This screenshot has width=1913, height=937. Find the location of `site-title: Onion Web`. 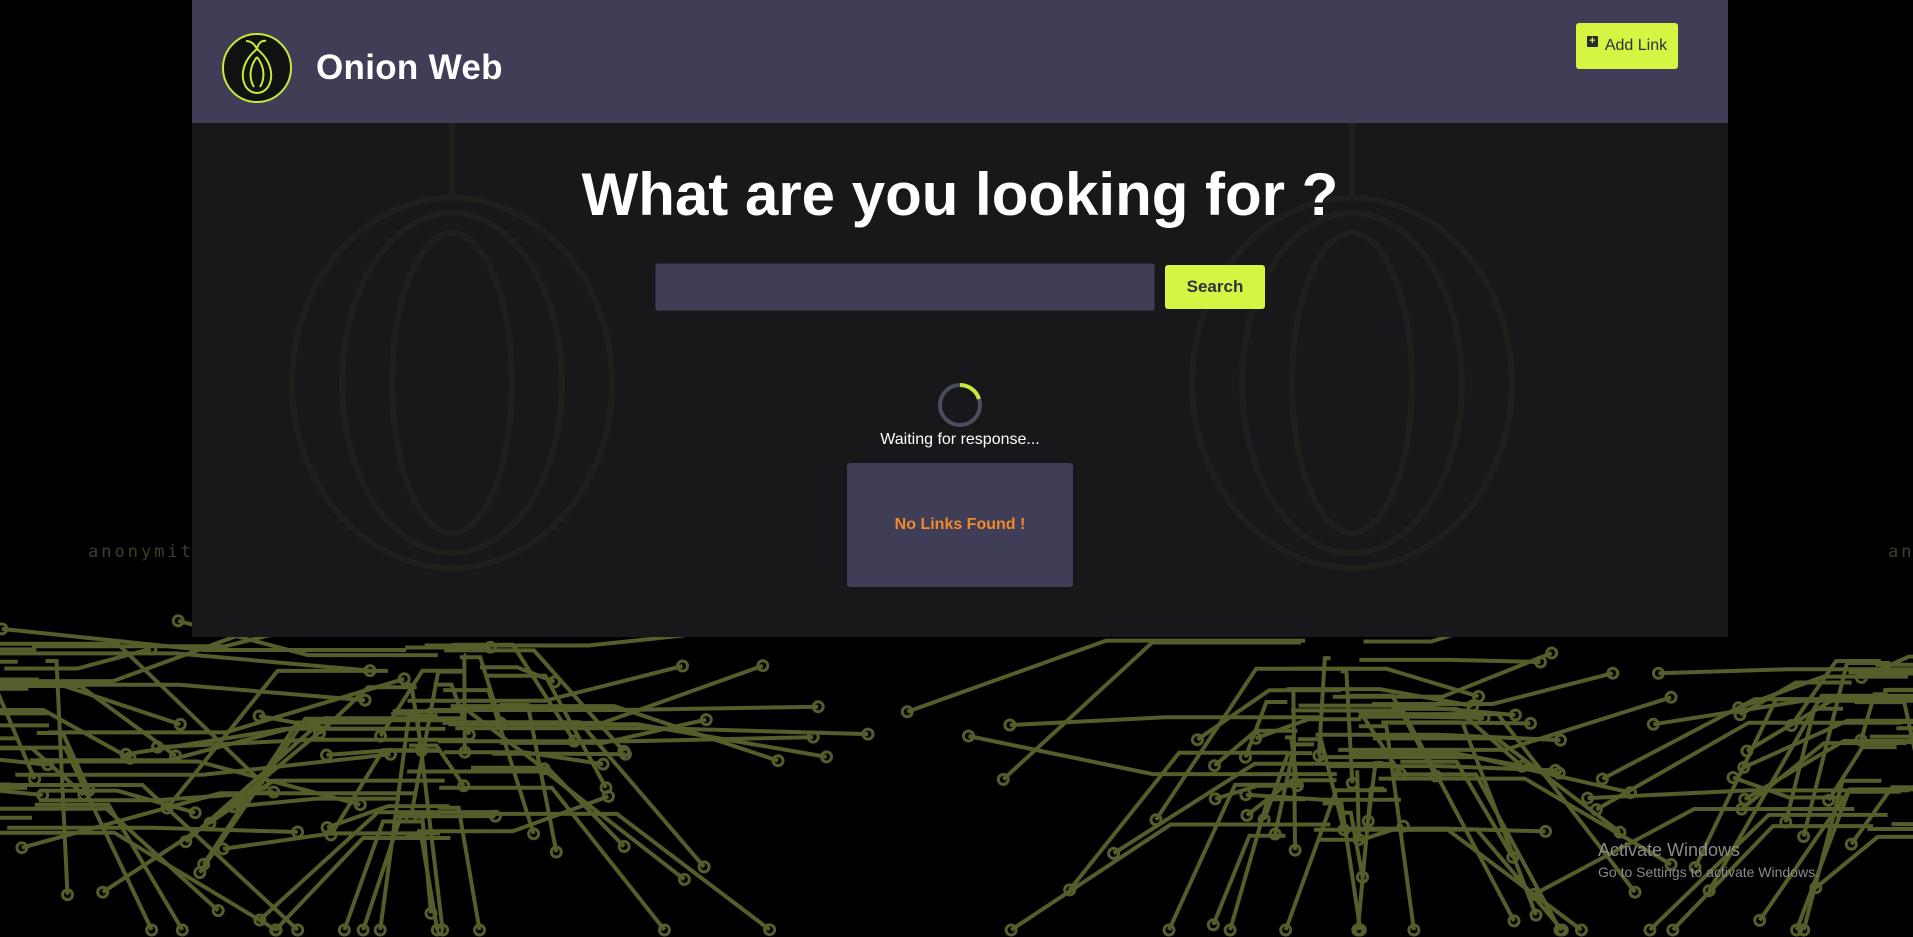

site-title: Onion Web is located at coordinates (409, 68).